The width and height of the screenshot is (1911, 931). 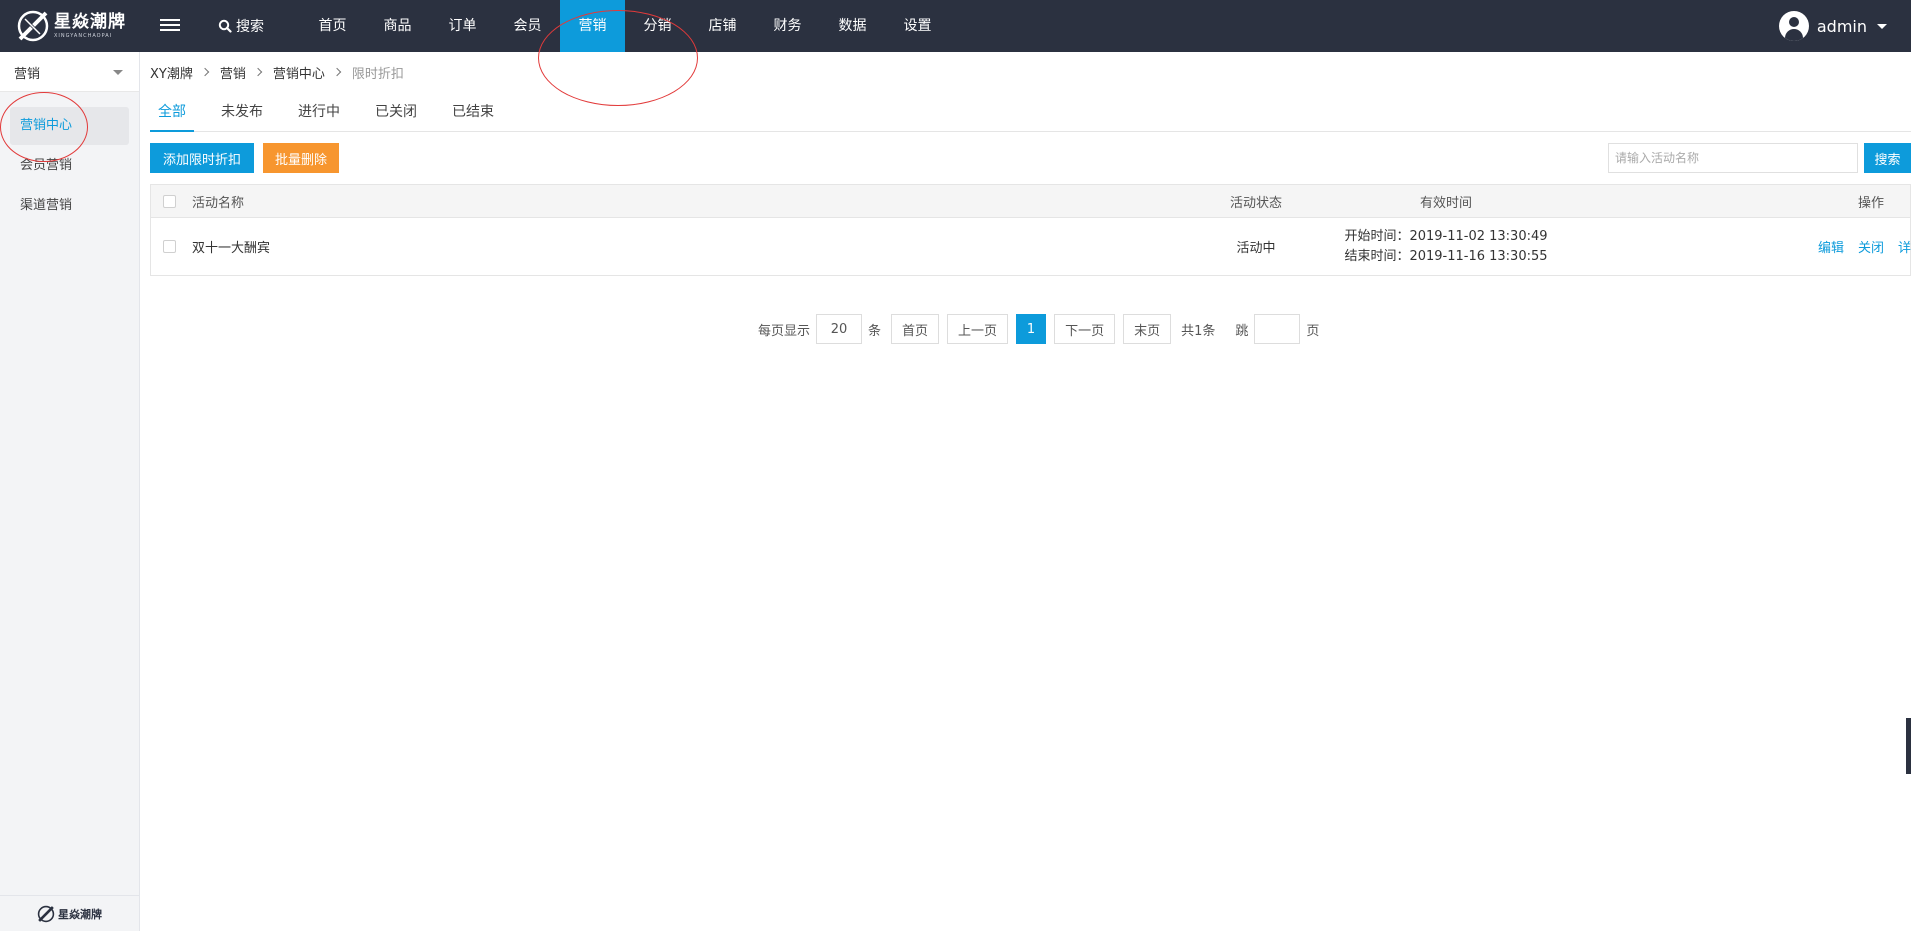 I want to click on sidebar-item-channel-marketing: 渠道营销, so click(x=69, y=206).